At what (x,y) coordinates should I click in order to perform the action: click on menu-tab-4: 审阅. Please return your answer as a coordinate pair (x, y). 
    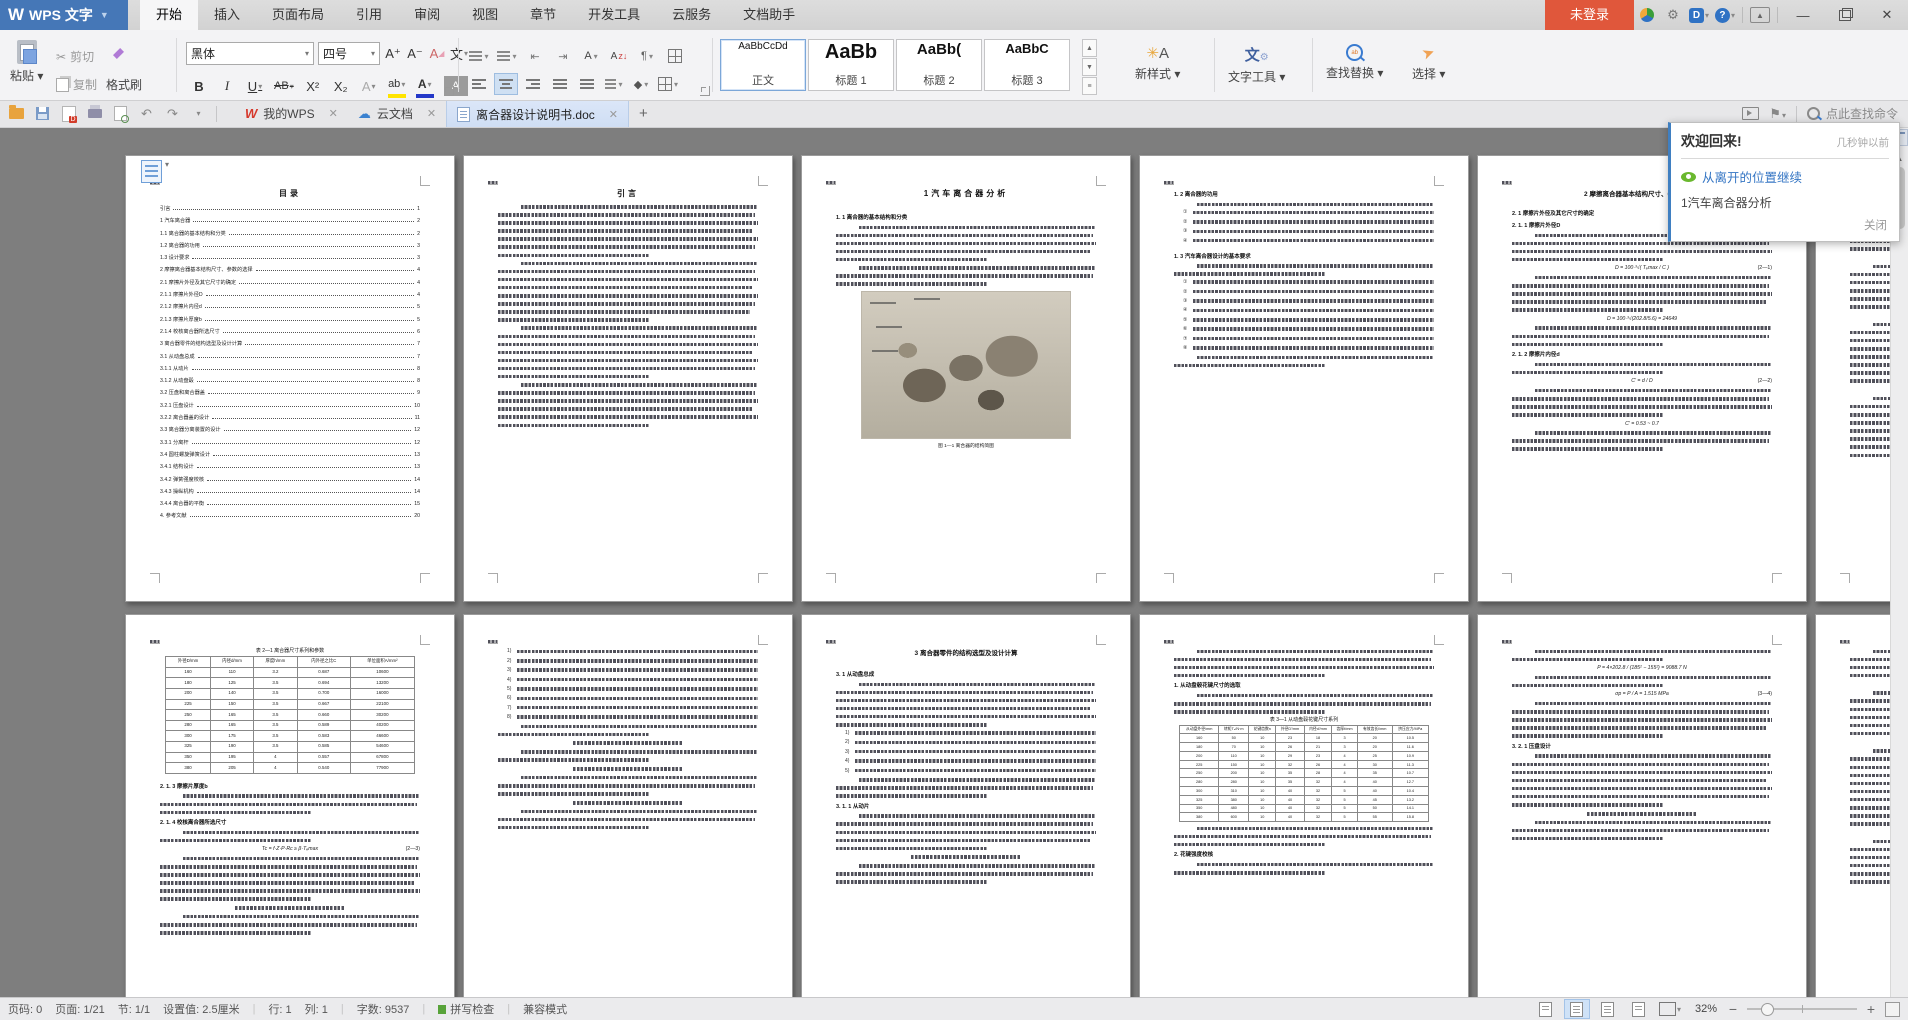
    Looking at the image, I should click on (427, 15).